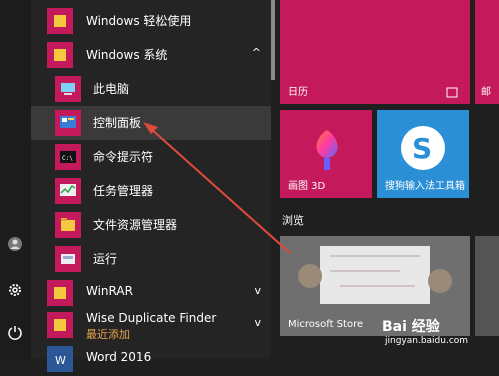 The image size is (499, 376). What do you see at coordinates (425, 186) in the screenshot?
I see `tile-label: 搜狗输入法工具箱` at bounding box center [425, 186].